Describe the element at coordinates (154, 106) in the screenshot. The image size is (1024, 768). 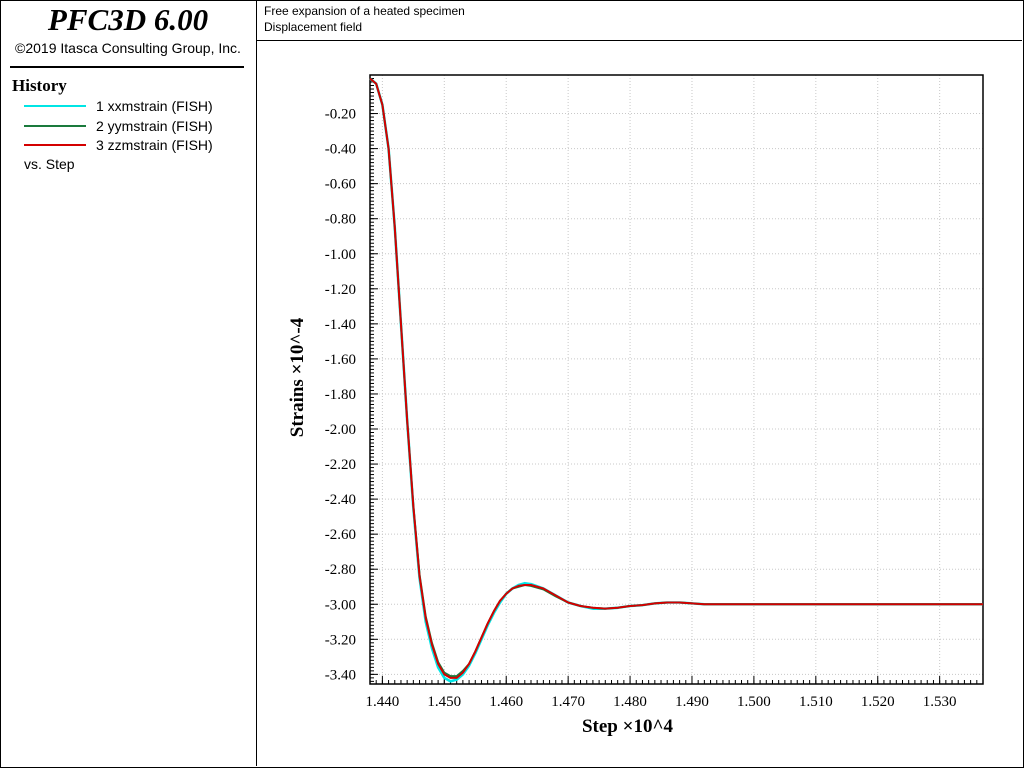
I see `legend-label-xxmstrain: 1 xxmstrain (FISH)` at that location.